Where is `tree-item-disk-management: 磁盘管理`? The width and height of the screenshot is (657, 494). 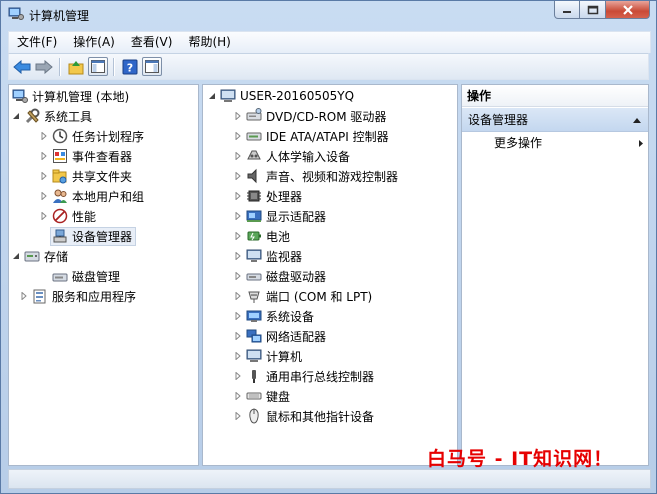
tree-item-disk-management: 磁盘管理 is located at coordinates (86, 276).